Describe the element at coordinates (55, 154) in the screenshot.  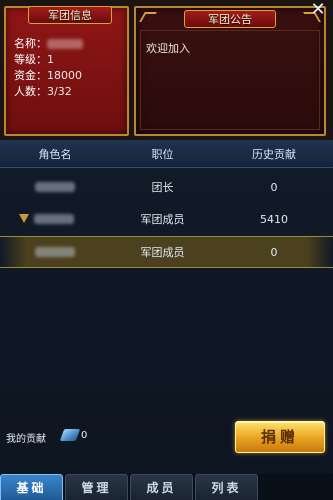
I see `header-name: 角色名` at that location.